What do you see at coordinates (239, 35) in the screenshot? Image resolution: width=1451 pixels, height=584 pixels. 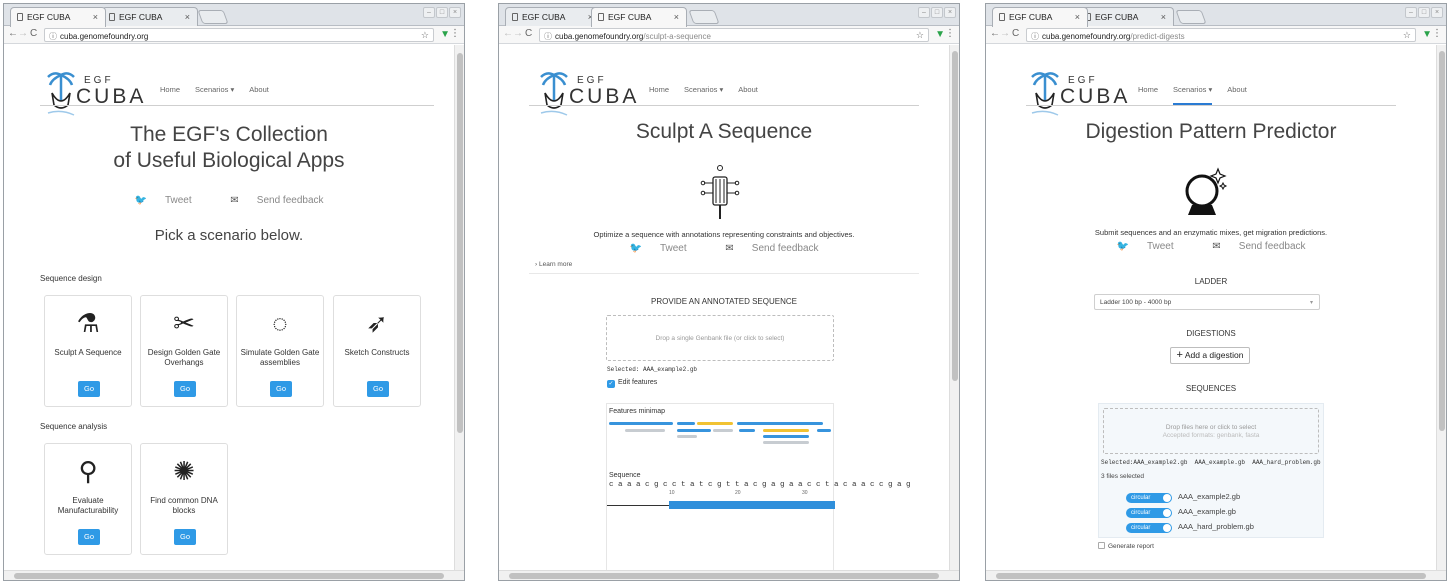 I see `url-field: ⓘ cuba.genomefoundry.org ☆` at bounding box center [239, 35].